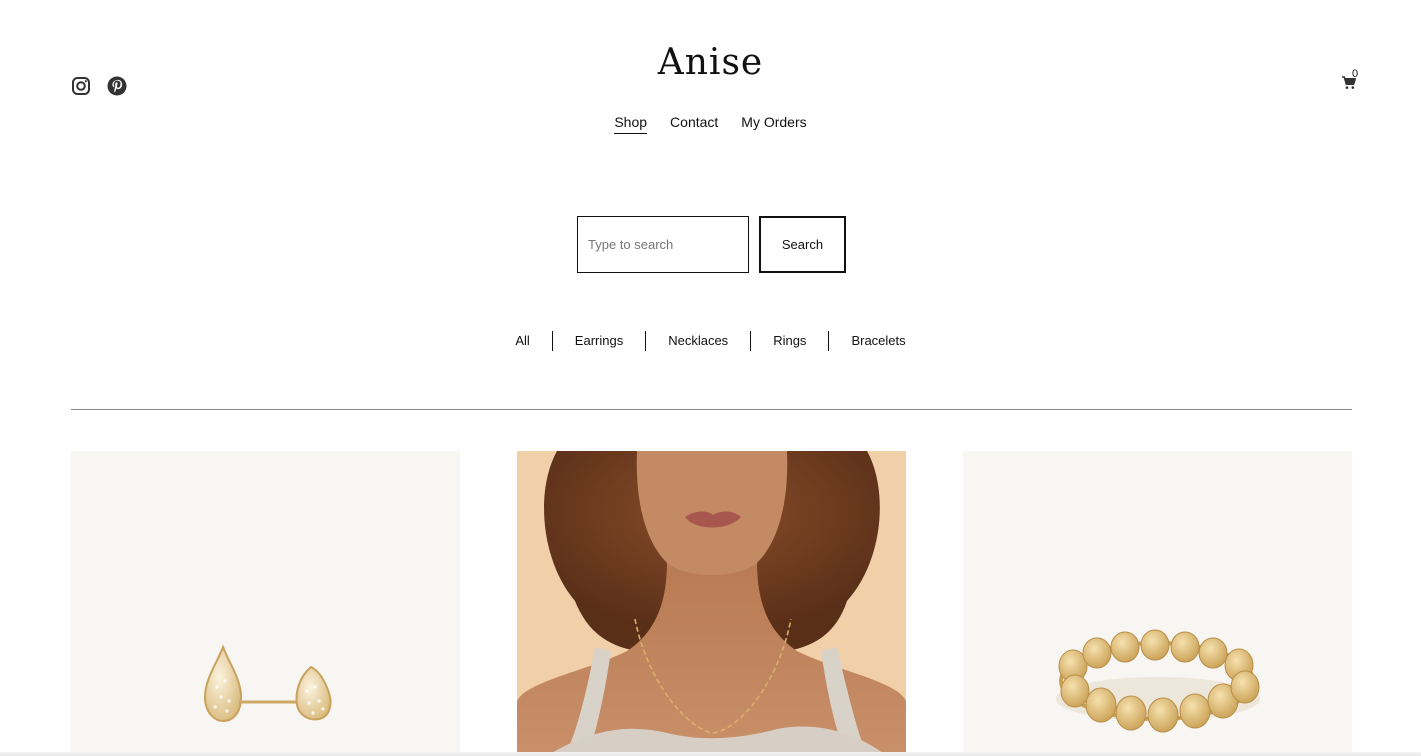  I want to click on main-nav: Shop Contact My Orders, so click(710, 124).